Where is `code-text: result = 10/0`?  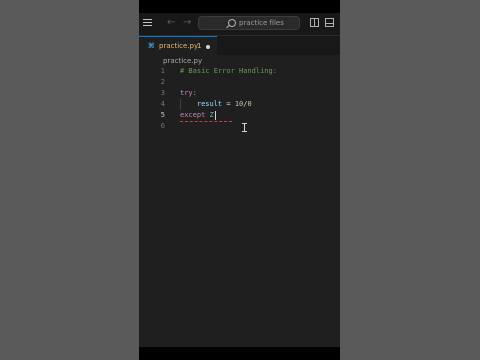
code-text: result = 10/0 is located at coordinates (224, 104).